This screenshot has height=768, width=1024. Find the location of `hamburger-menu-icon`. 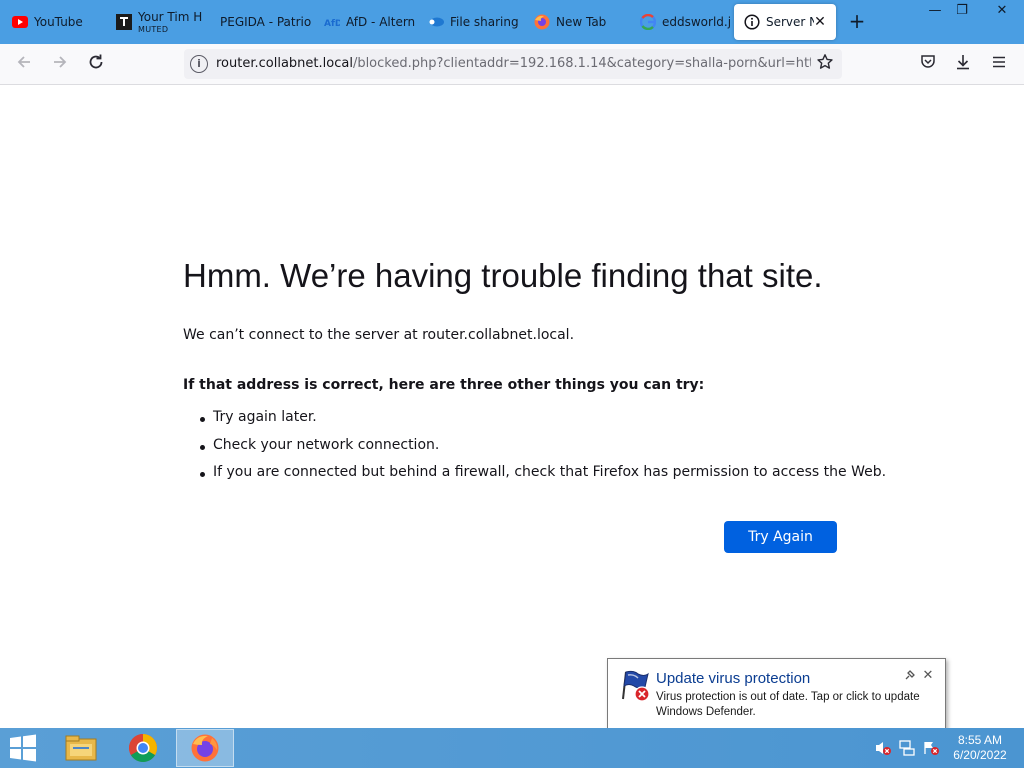

hamburger-menu-icon is located at coordinates (999, 62).